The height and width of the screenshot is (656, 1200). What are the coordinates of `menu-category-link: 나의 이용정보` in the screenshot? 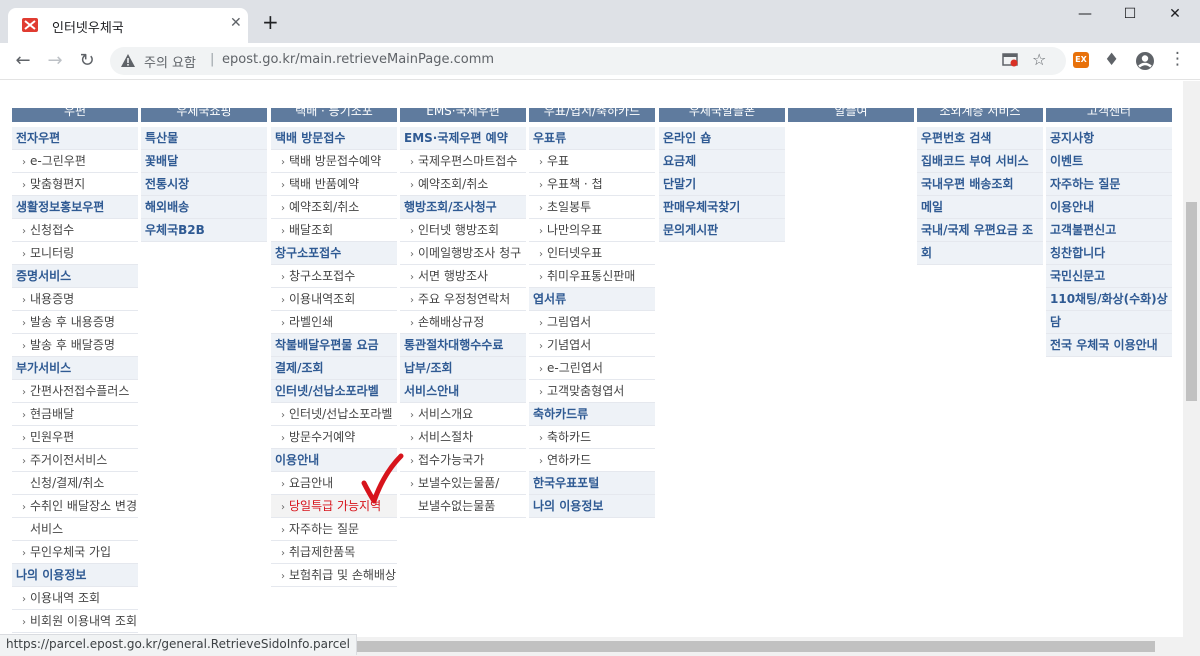 It's located at (592, 506).